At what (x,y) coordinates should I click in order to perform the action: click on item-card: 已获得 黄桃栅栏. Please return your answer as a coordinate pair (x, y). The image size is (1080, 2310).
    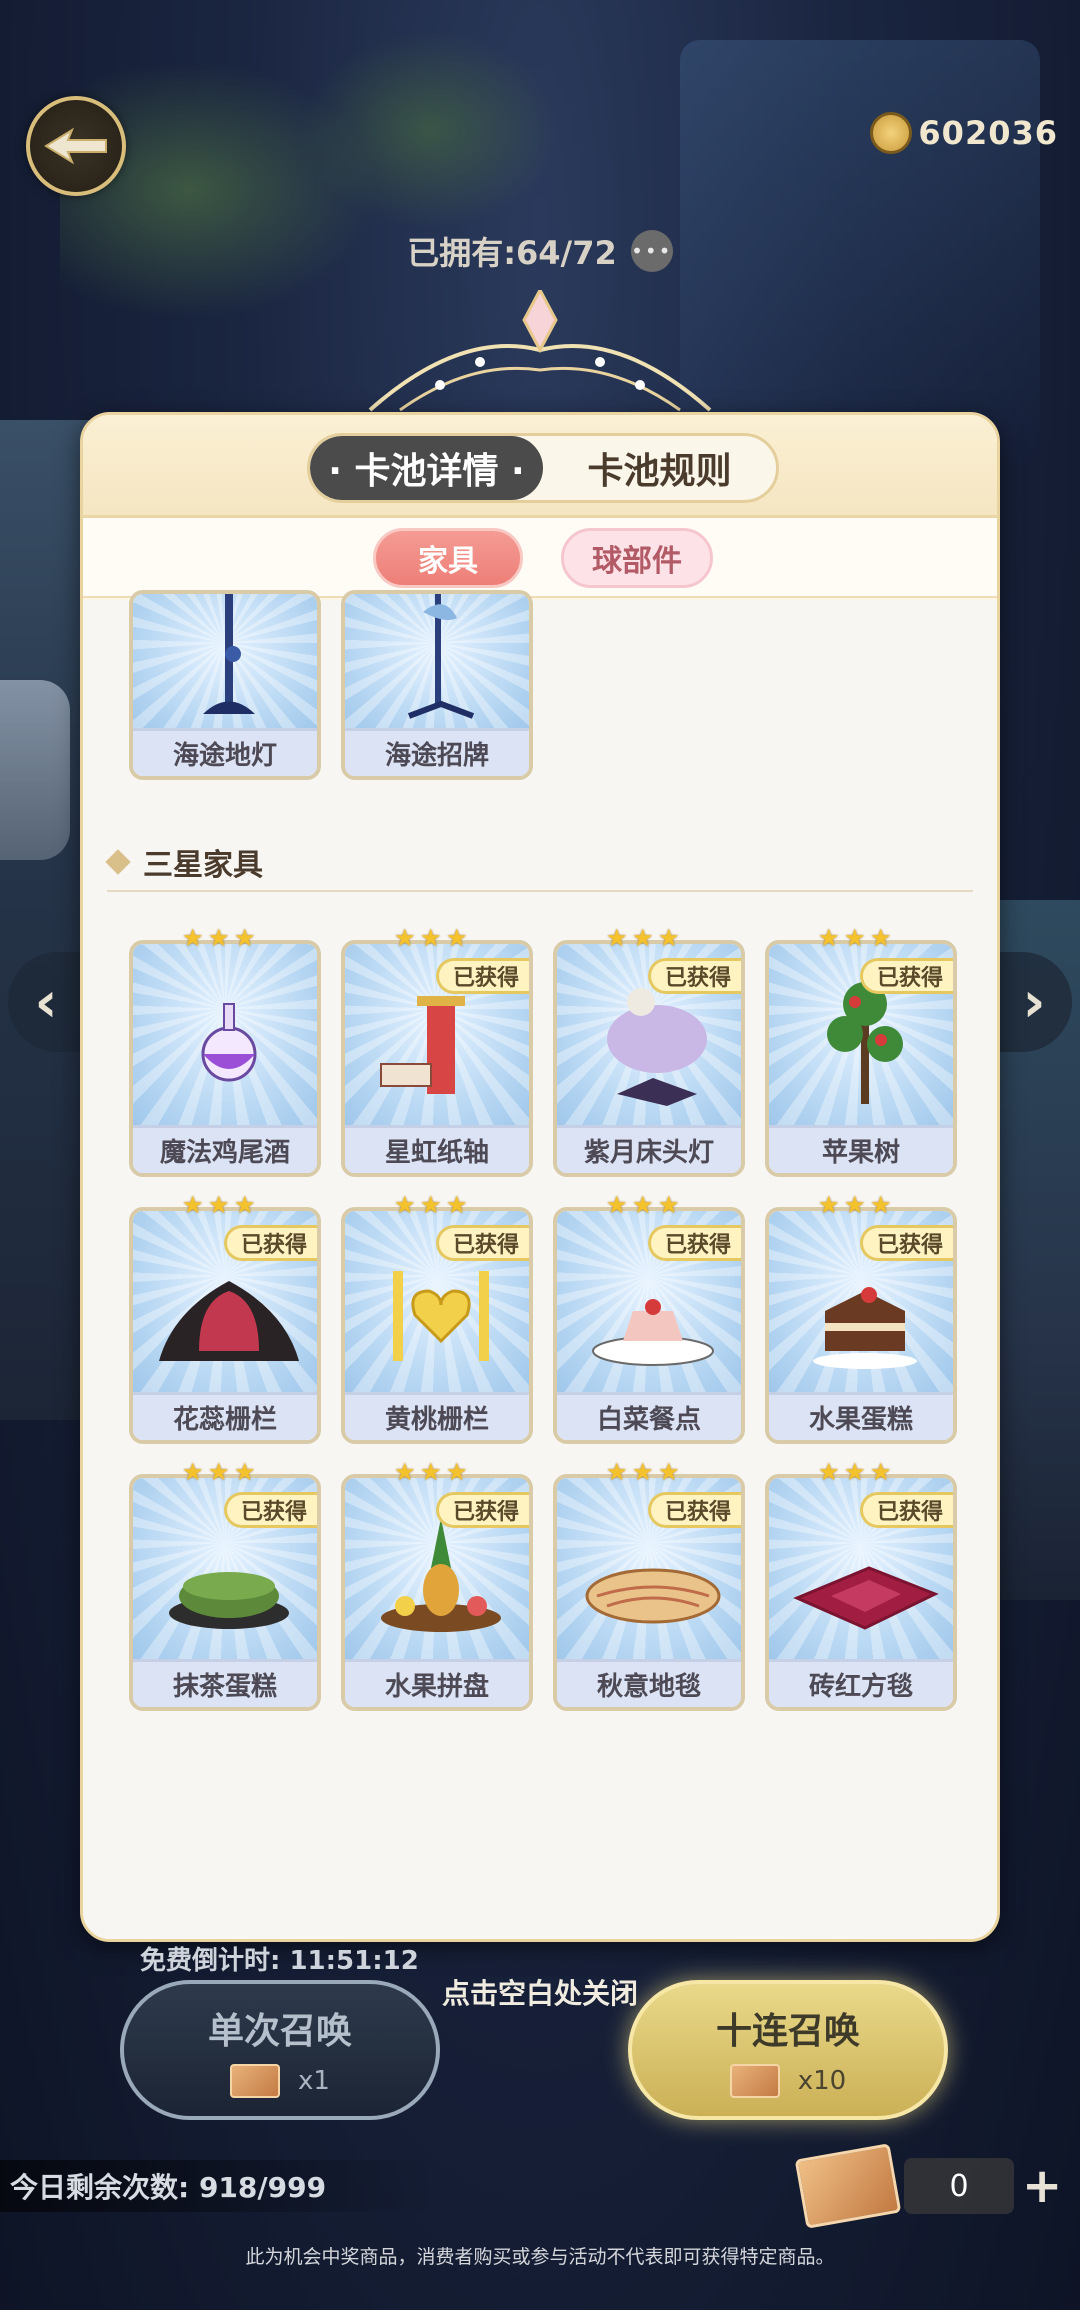
    Looking at the image, I should click on (437, 1325).